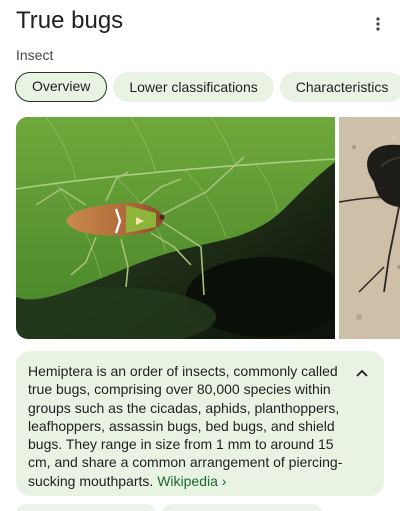  I want to click on next-section-preview, so click(208, 507).